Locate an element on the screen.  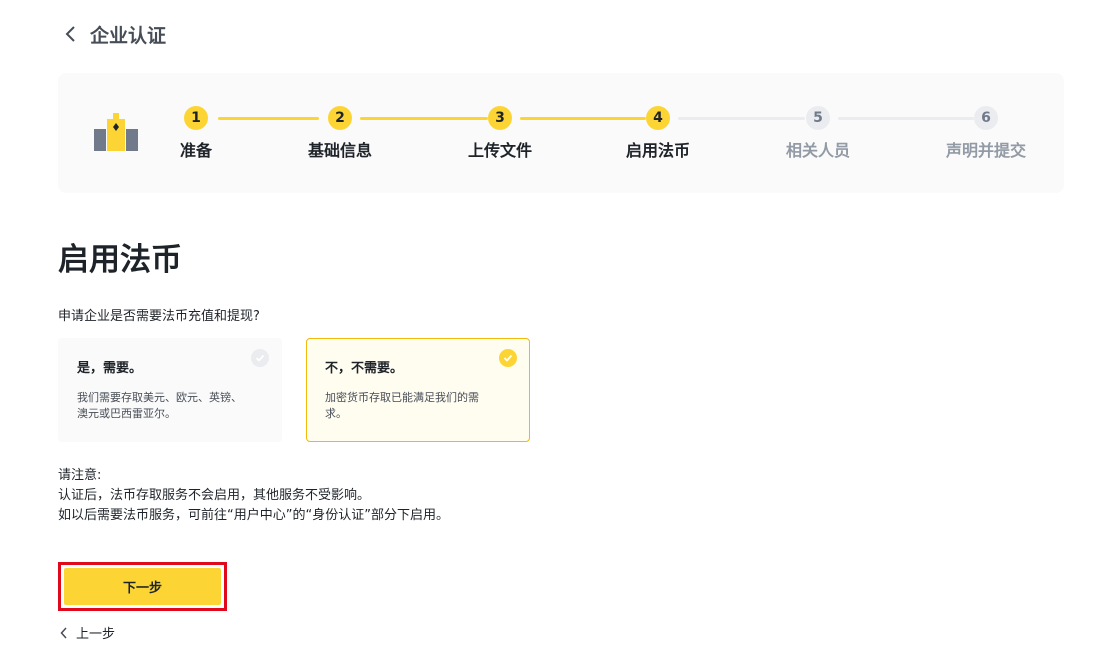
option-yes-desc-line2: 澳元或巴西雷亚尔。 is located at coordinates (126, 413).